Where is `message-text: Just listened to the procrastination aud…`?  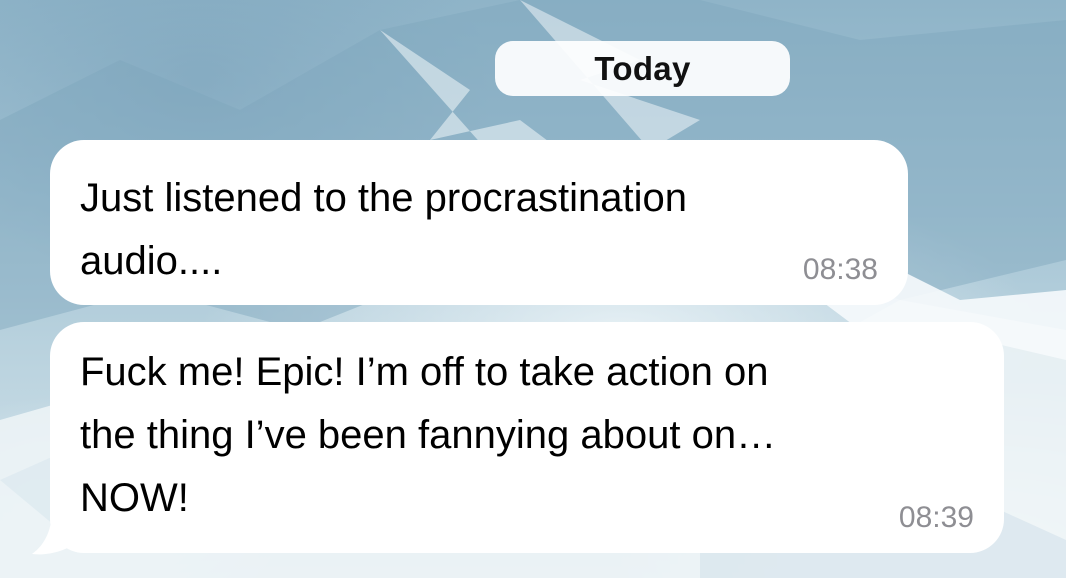
message-text: Just listened to the procrastination aud… is located at coordinates (384, 229).